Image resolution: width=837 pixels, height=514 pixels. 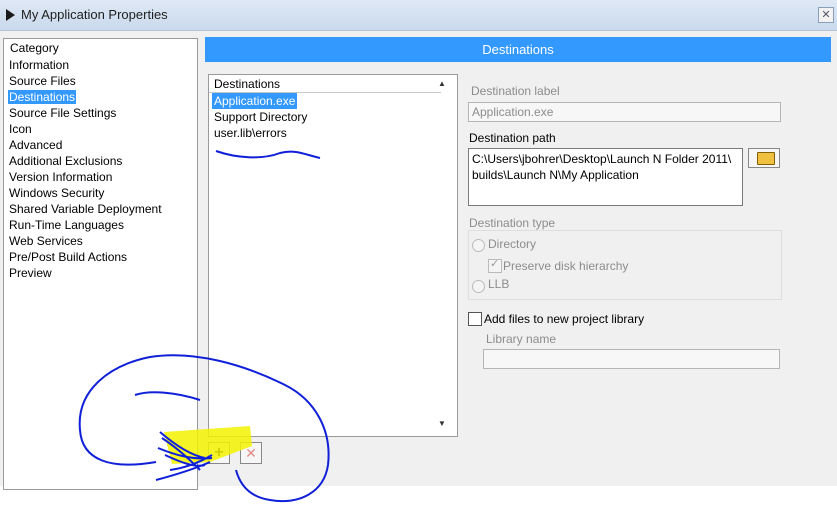 I want to click on add-destination-button: +, so click(x=219, y=453).